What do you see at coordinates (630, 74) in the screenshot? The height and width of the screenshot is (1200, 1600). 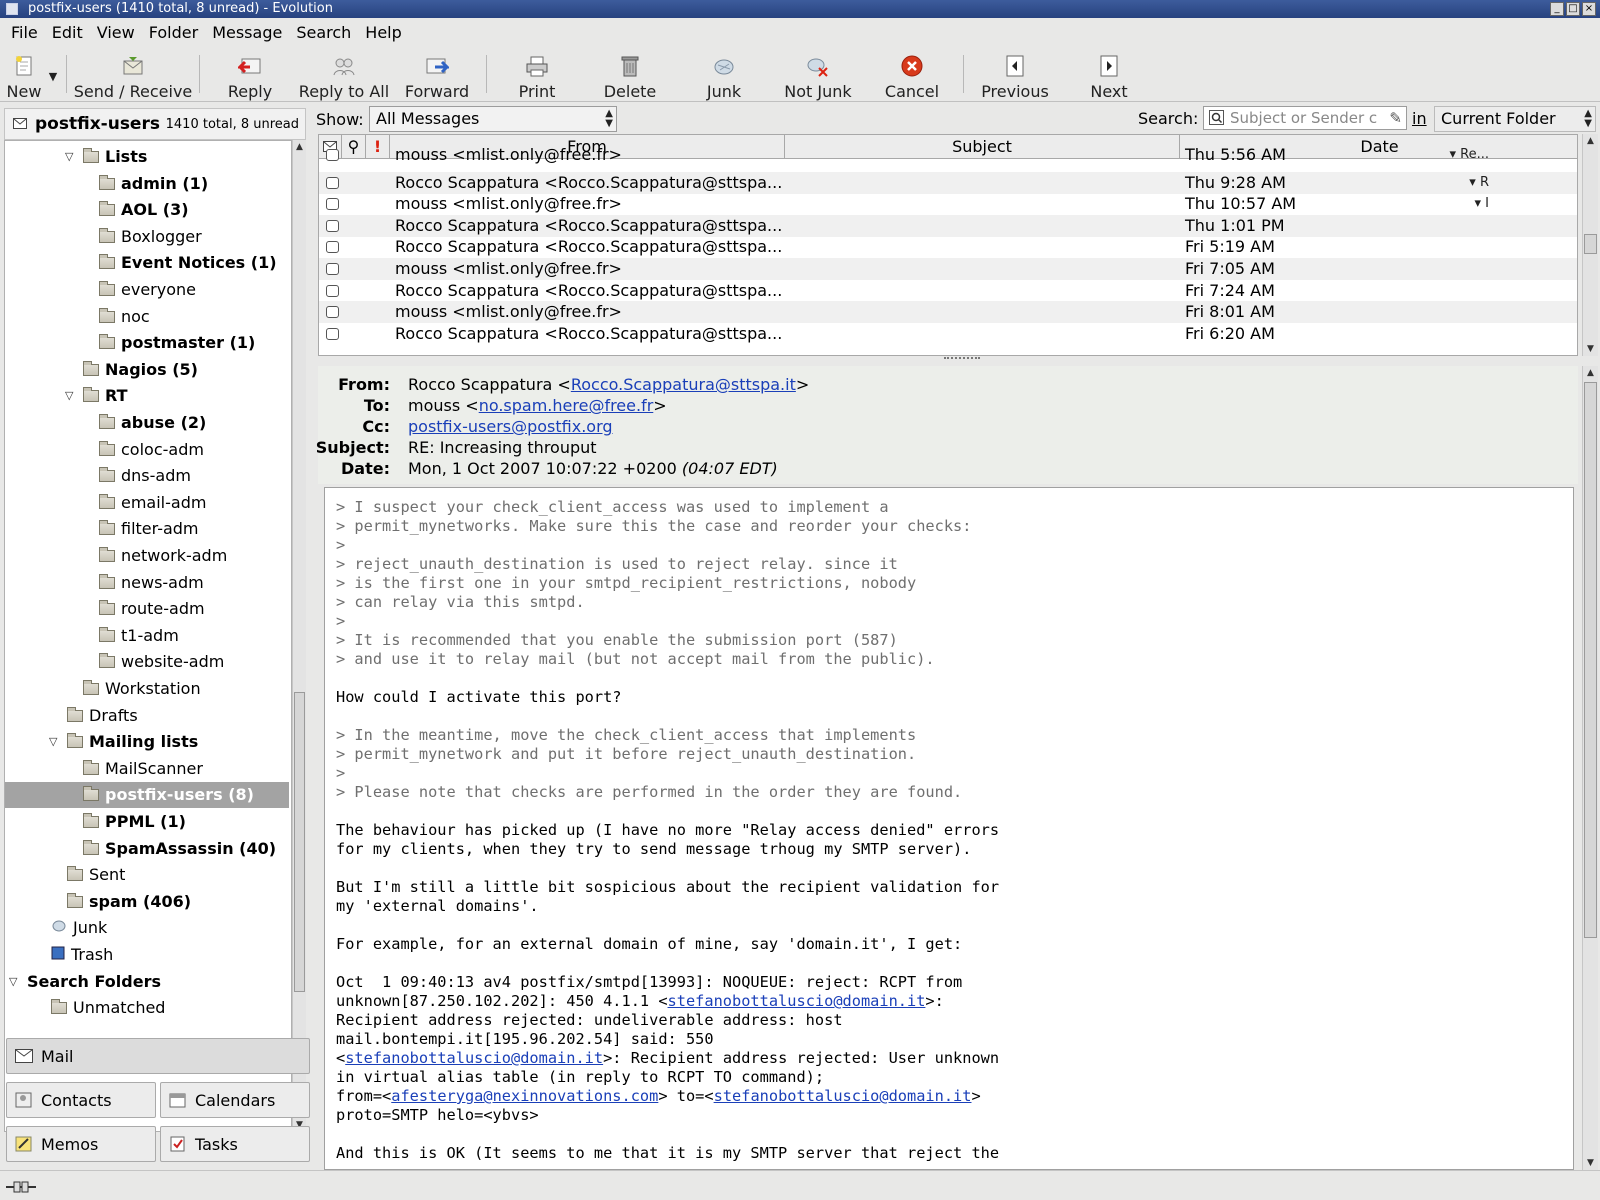 I see `delete-button: Delete` at bounding box center [630, 74].